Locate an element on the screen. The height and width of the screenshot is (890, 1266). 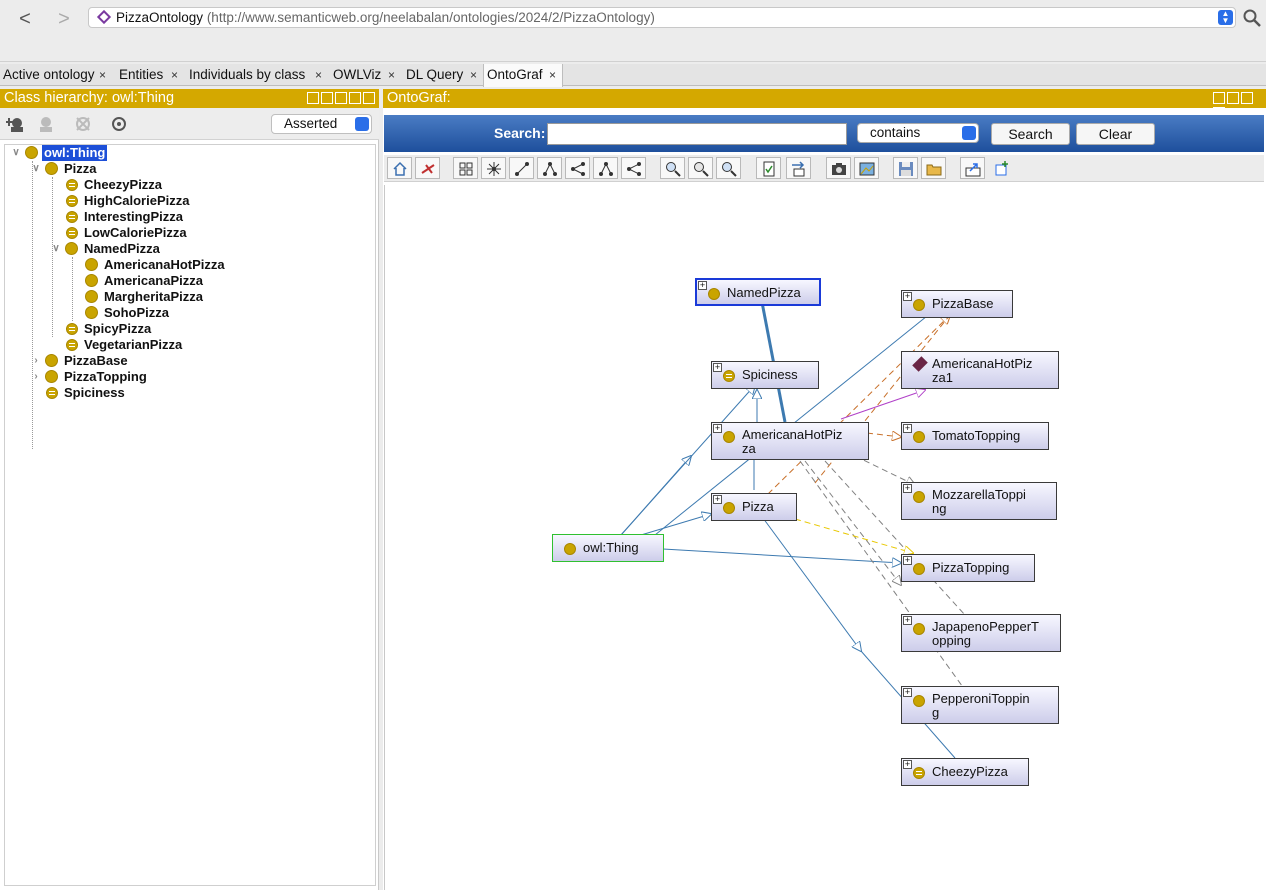
clear-button: Clear is located at coordinates (1115, 134).